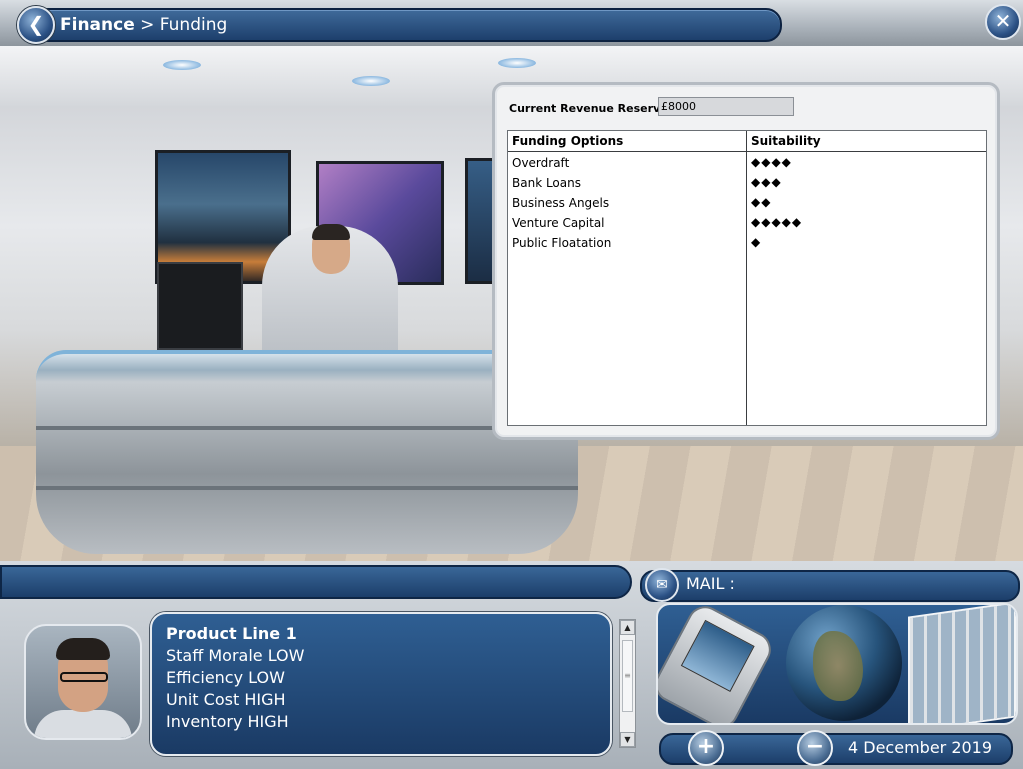  Describe the element at coordinates (837, 664) in the screenshot. I see `navigation-gadgets` at that location.